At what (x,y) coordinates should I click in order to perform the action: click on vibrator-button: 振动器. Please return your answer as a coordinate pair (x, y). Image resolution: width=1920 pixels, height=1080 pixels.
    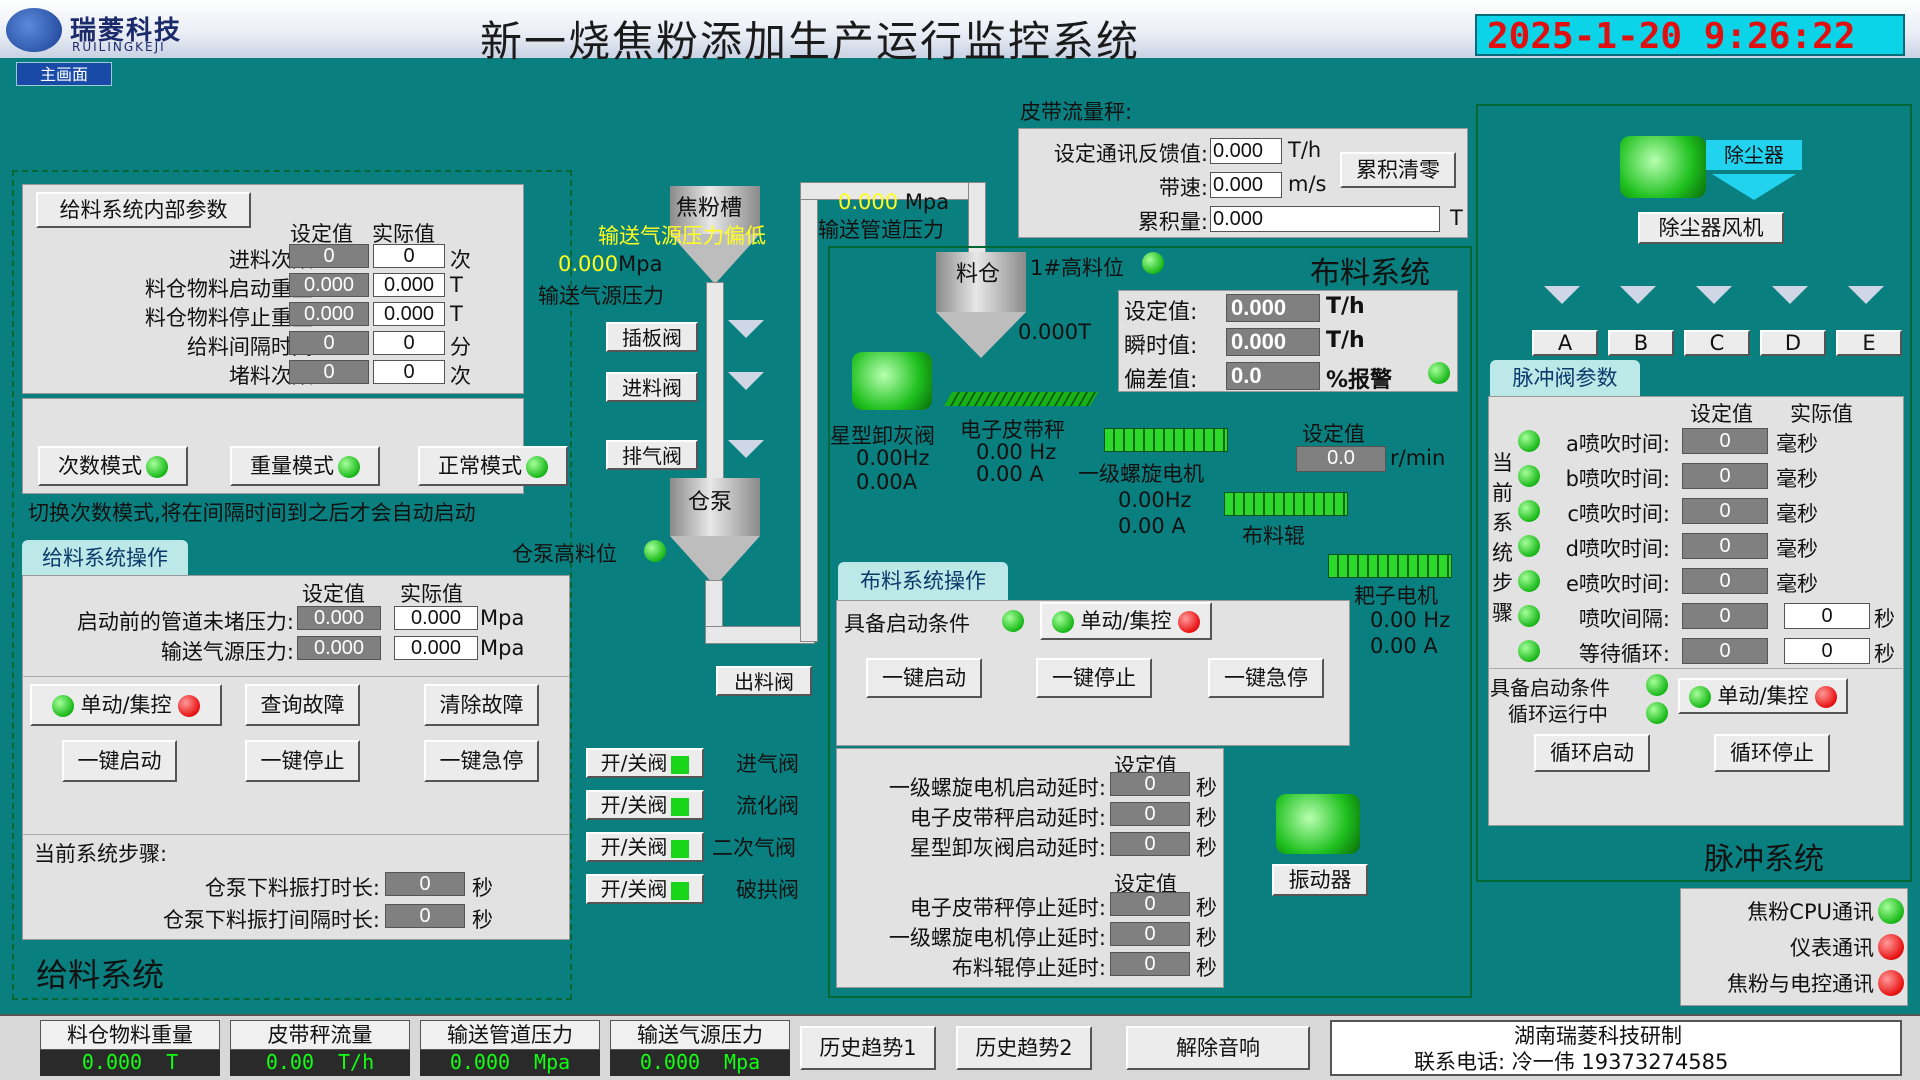
    Looking at the image, I should click on (1320, 880).